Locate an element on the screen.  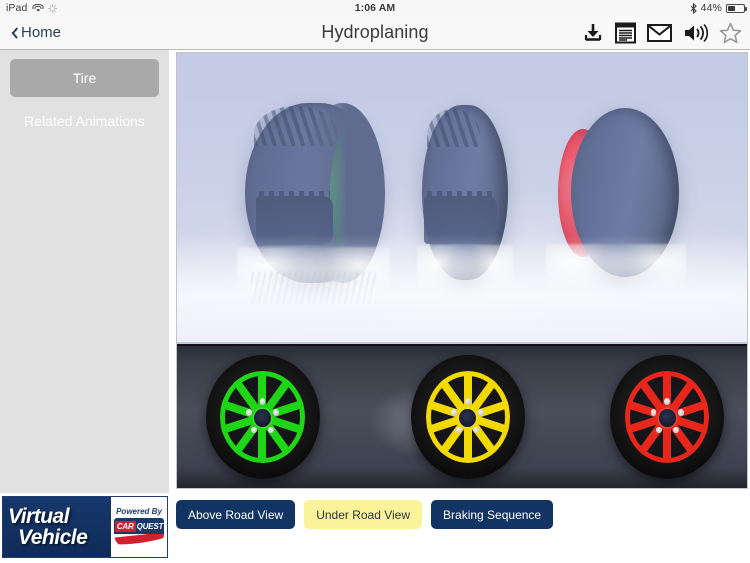
logo-wordmark: Virtual Vehicle is located at coordinates (57, 527).